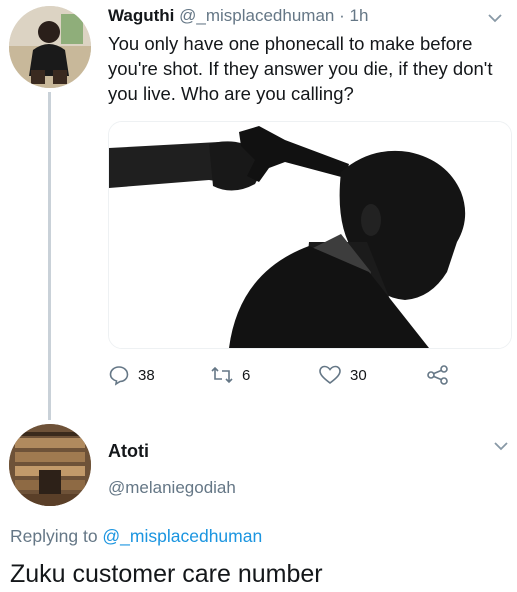  Describe the element at coordinates (182, 536) in the screenshot. I see `replying-to-mention-link: @_misplacedhuman` at that location.